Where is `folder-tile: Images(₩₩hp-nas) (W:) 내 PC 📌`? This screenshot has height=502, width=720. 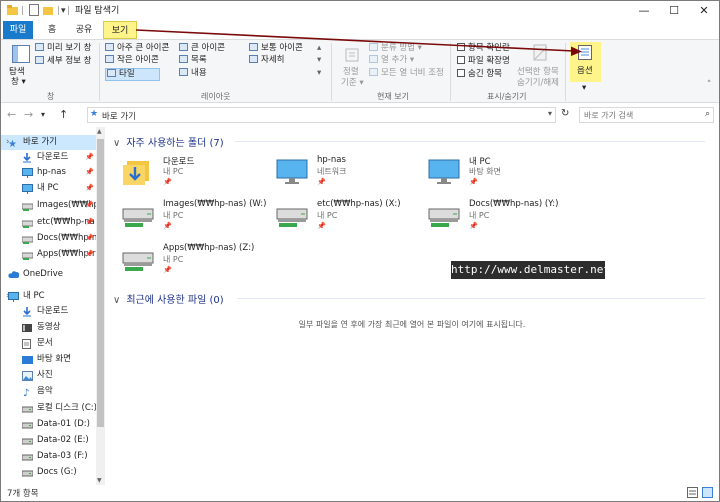
folder-tile: Images(₩₩hp-nas) (W:) 내 PC 📌 is located at coordinates (188, 218).